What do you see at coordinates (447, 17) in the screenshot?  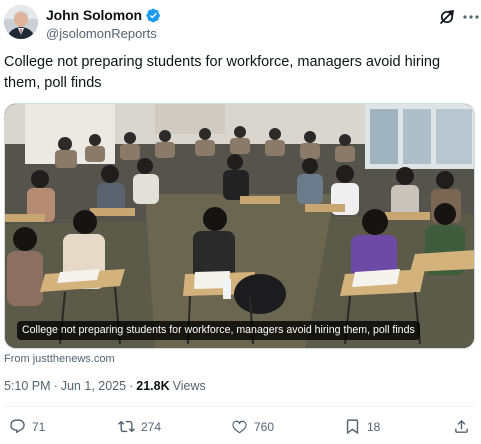 I see `grok-icon` at bounding box center [447, 17].